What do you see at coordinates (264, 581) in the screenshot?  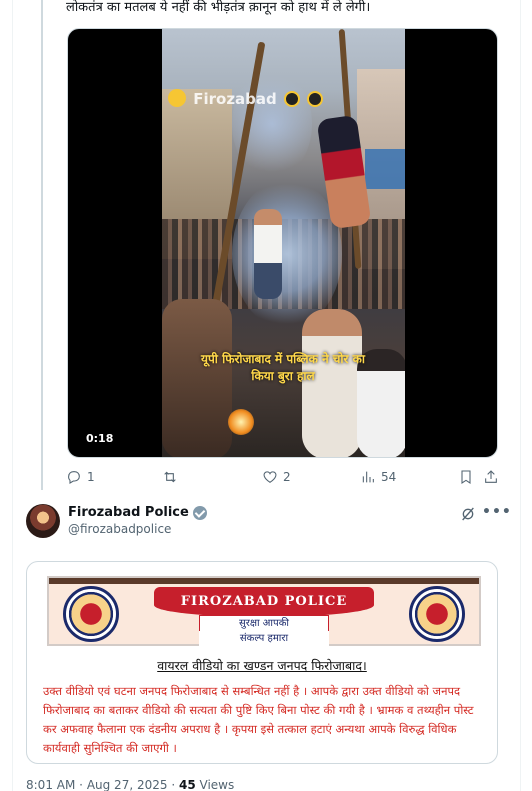 I see `banner-strip` at bounding box center [264, 581].